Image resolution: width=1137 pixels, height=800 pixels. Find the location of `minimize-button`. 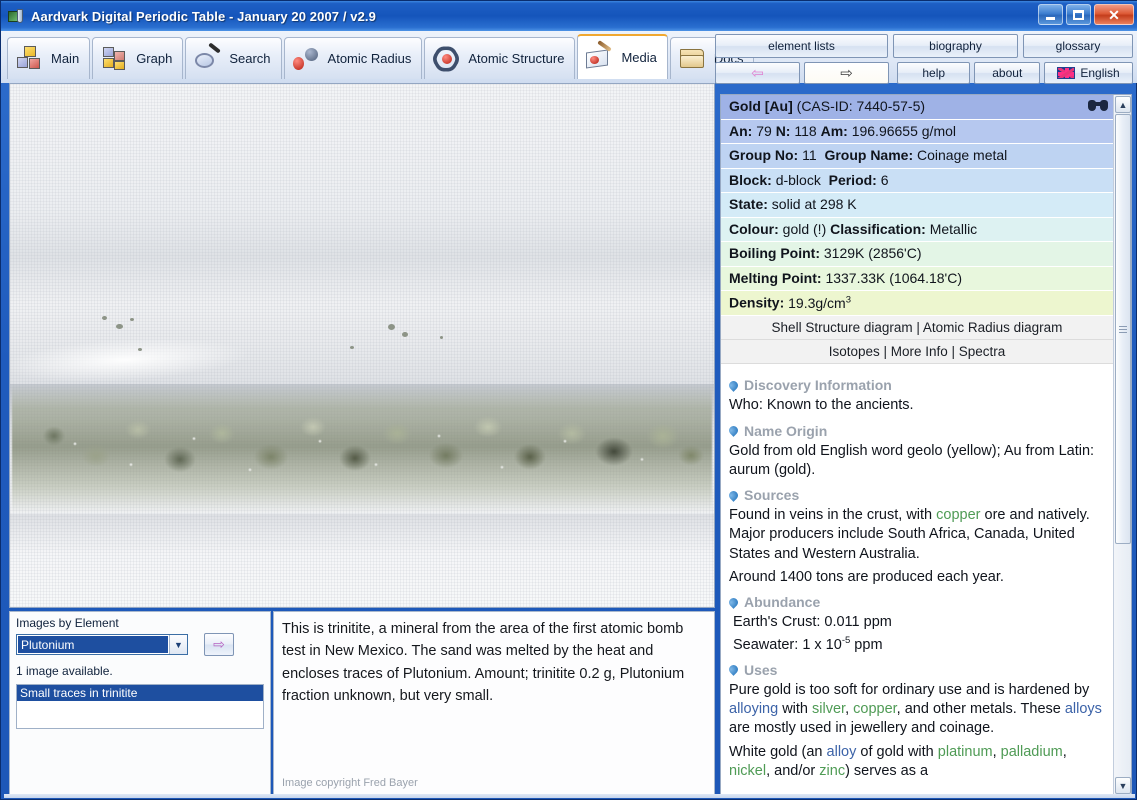

minimize-button is located at coordinates (1050, 14).